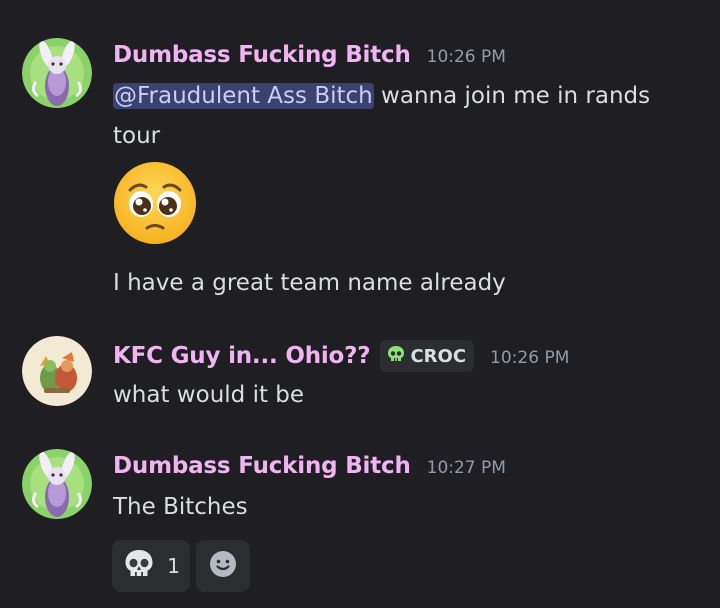  What do you see at coordinates (512, 96) in the screenshot?
I see `message-text-fragment: wanna join me in rands` at bounding box center [512, 96].